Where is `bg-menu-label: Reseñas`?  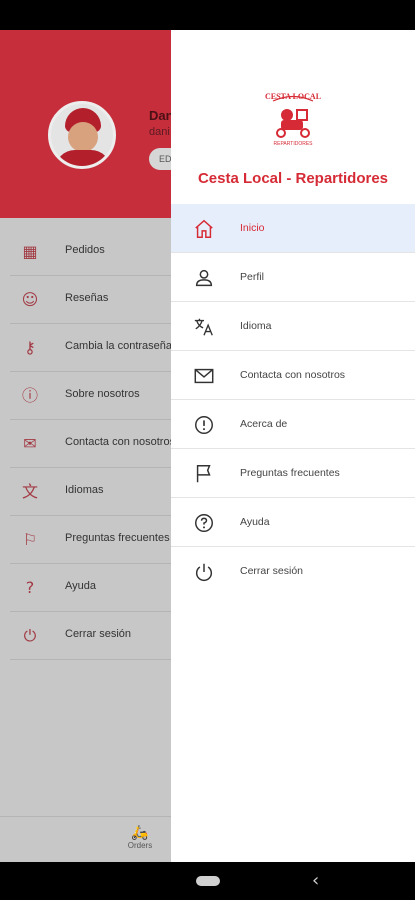
bg-menu-label: Reseñas is located at coordinates (87, 298).